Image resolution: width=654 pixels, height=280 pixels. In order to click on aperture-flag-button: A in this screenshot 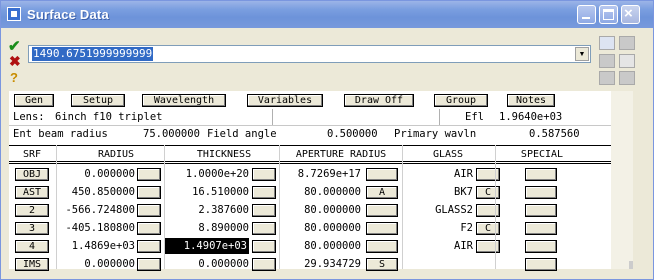, I will do `click(382, 192)`.